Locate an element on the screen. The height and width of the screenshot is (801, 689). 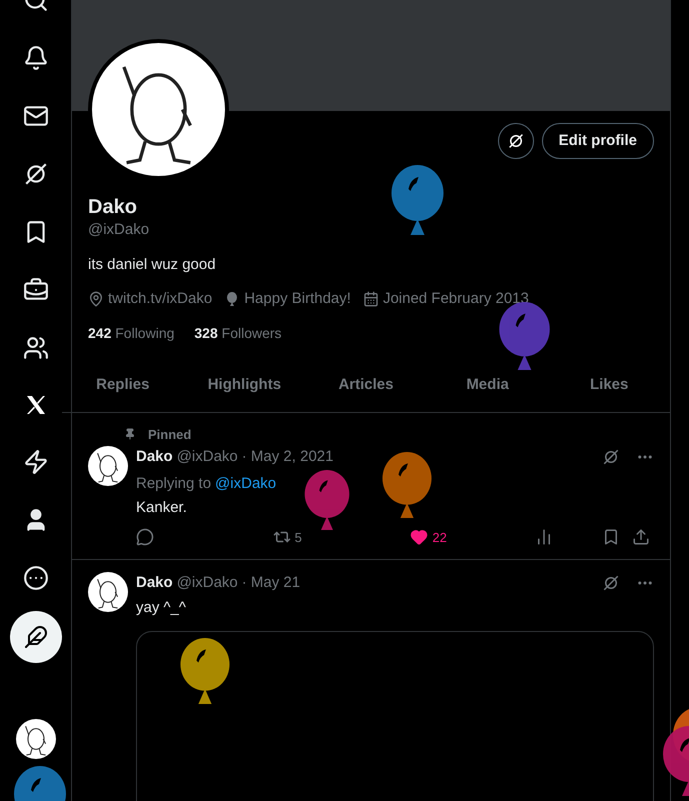
profile-handle: @ixDako is located at coordinates (119, 230).